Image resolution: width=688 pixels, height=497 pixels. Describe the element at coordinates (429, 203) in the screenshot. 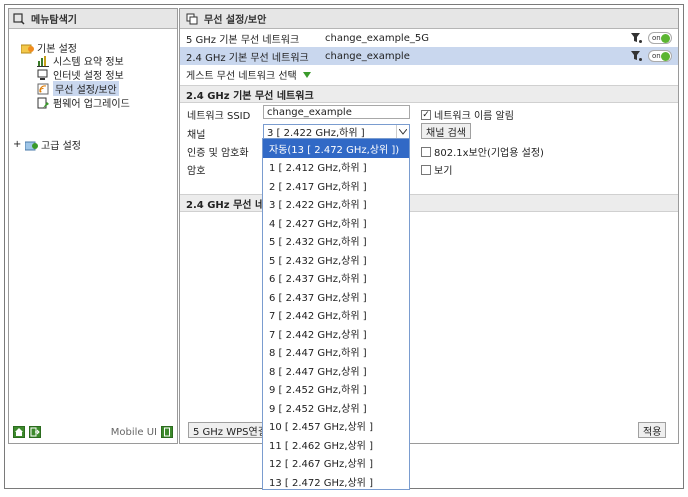

I see `section-header-24ghz-network: 2.4 GHz 무선 네트워크` at that location.